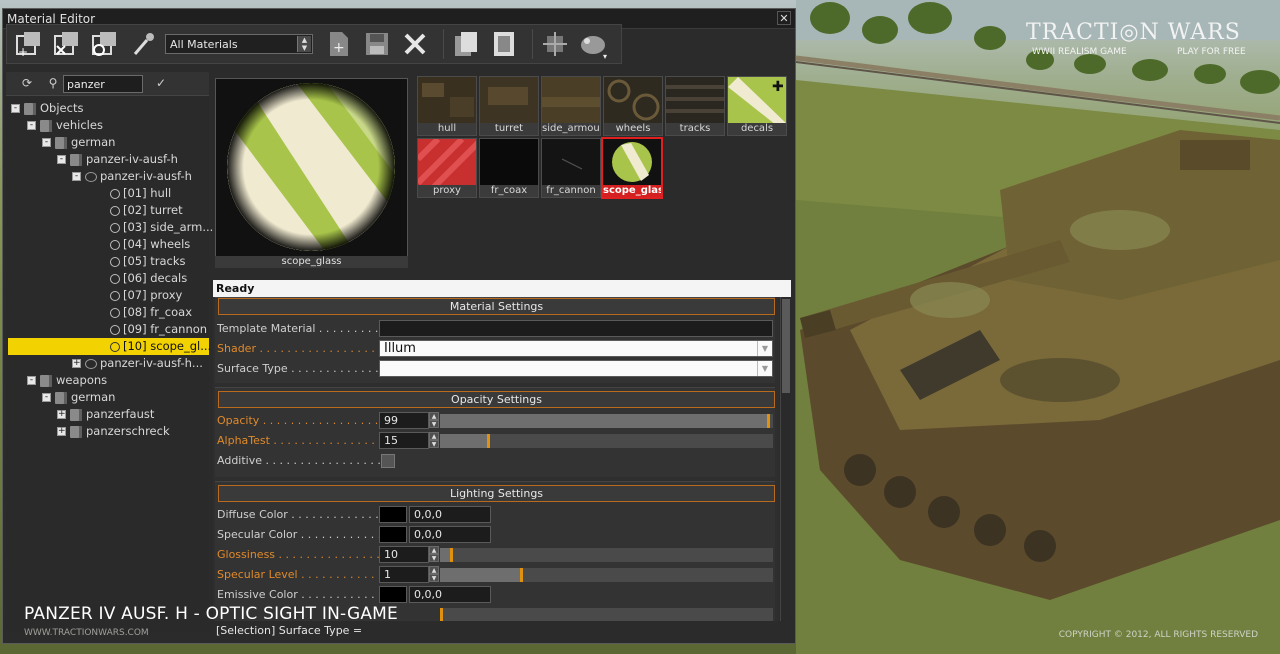  What do you see at coordinates (447, 106) in the screenshot?
I see `material-thumb-hull: hull` at bounding box center [447, 106].